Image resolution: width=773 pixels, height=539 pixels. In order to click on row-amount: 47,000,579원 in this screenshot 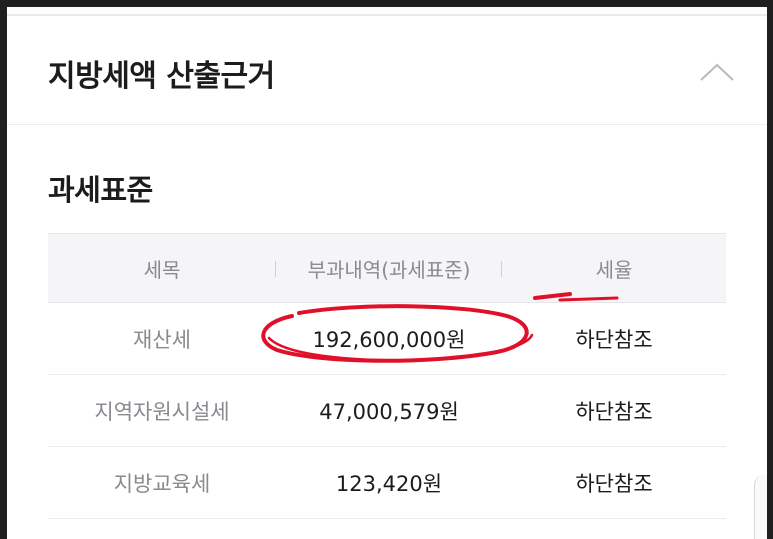, I will do `click(389, 411)`.